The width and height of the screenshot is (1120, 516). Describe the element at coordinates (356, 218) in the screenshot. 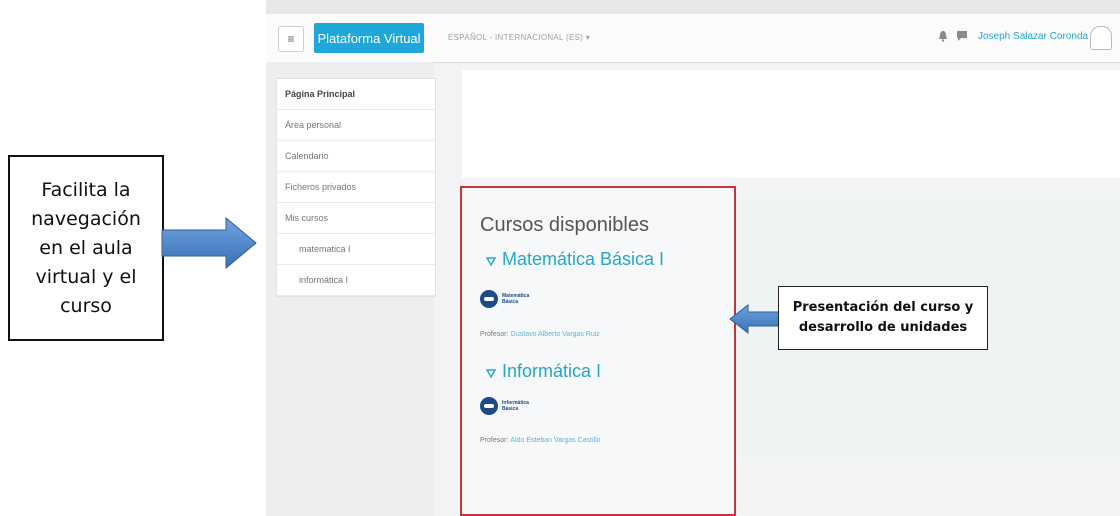

I see `sidebar-item-my-courses: Mis cursos` at that location.